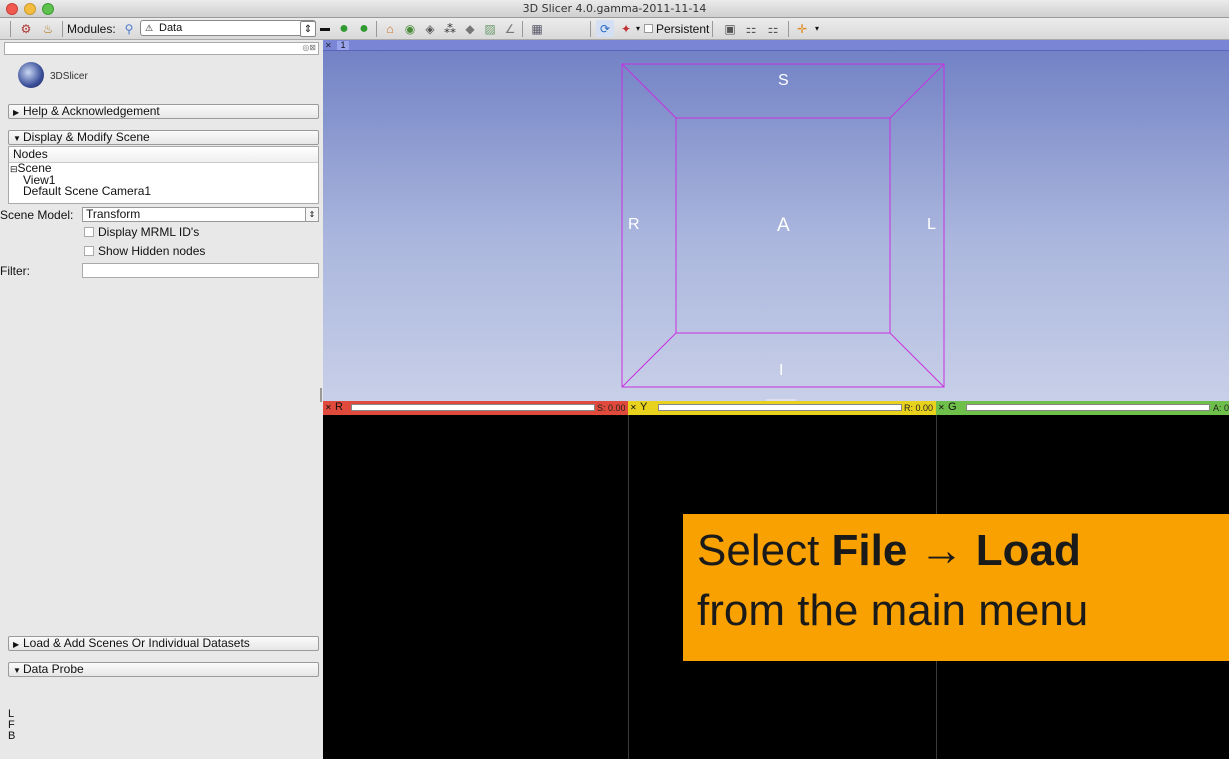  I want to click on load-section-label: Load & Add Scenes Or Individual Datasets, so click(136, 643).